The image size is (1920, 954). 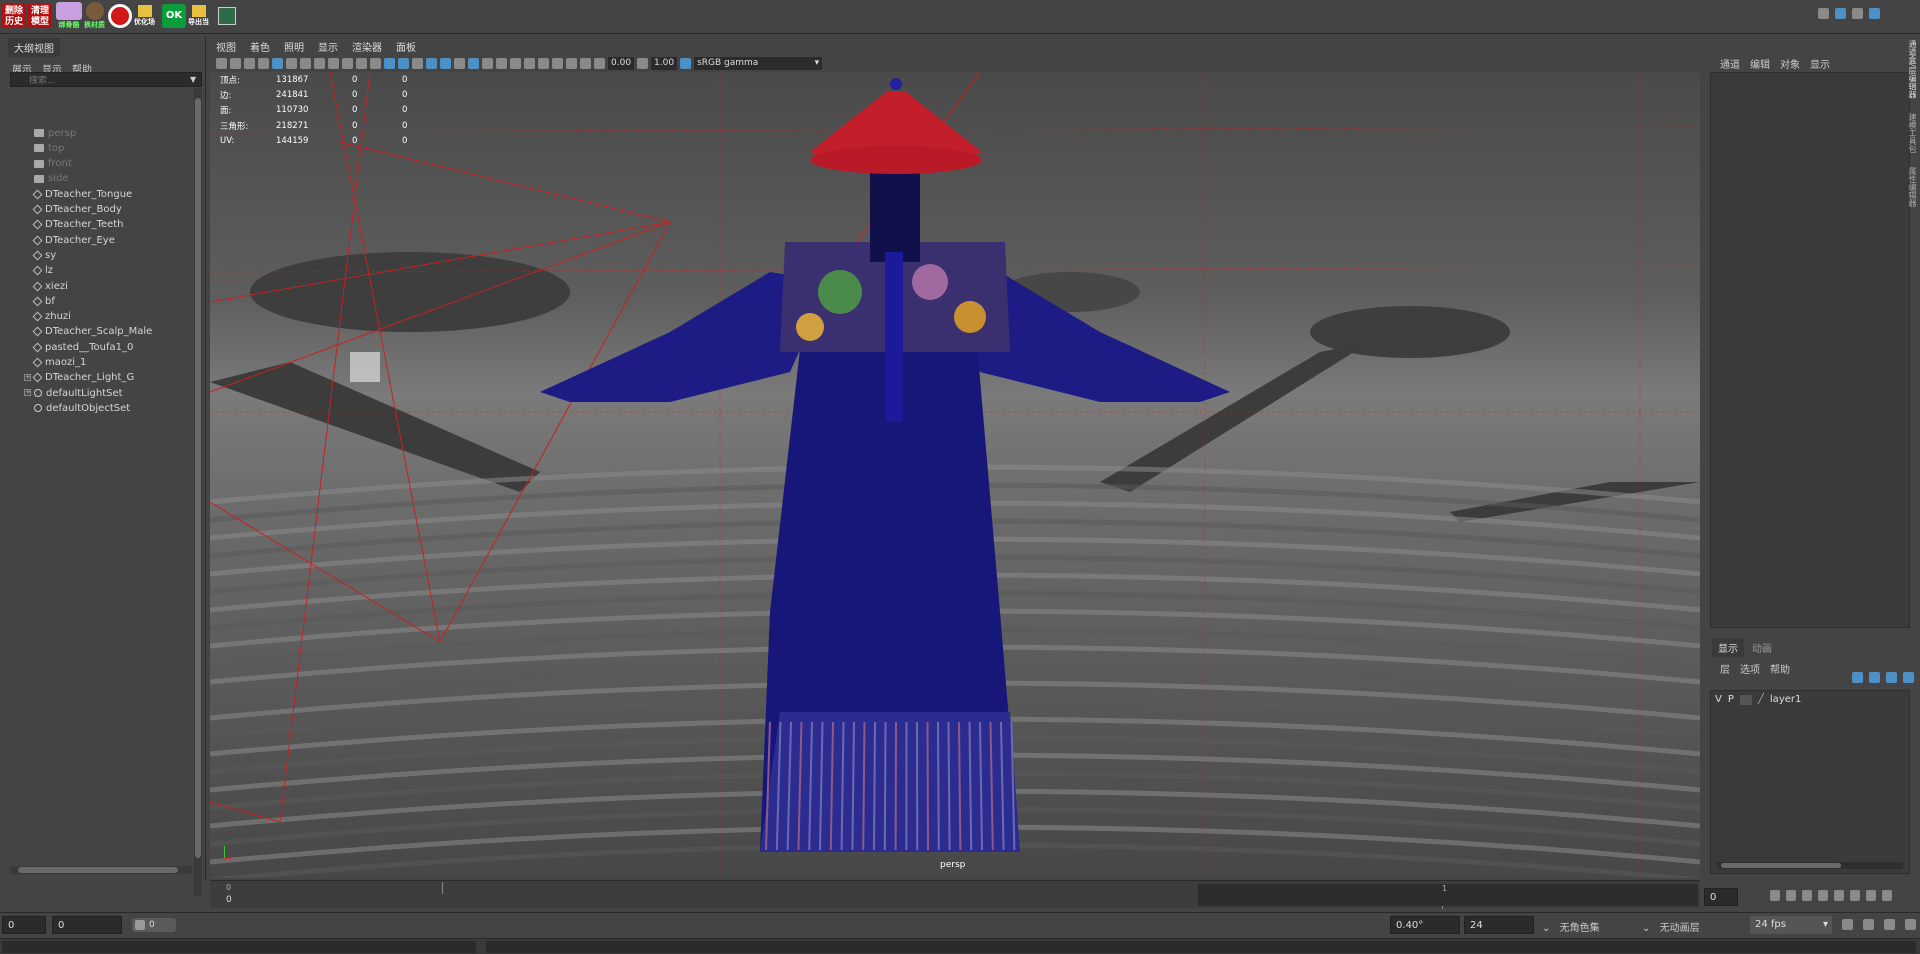 What do you see at coordinates (529, 63) in the screenshot?
I see `depth-of-field-icon` at bounding box center [529, 63].